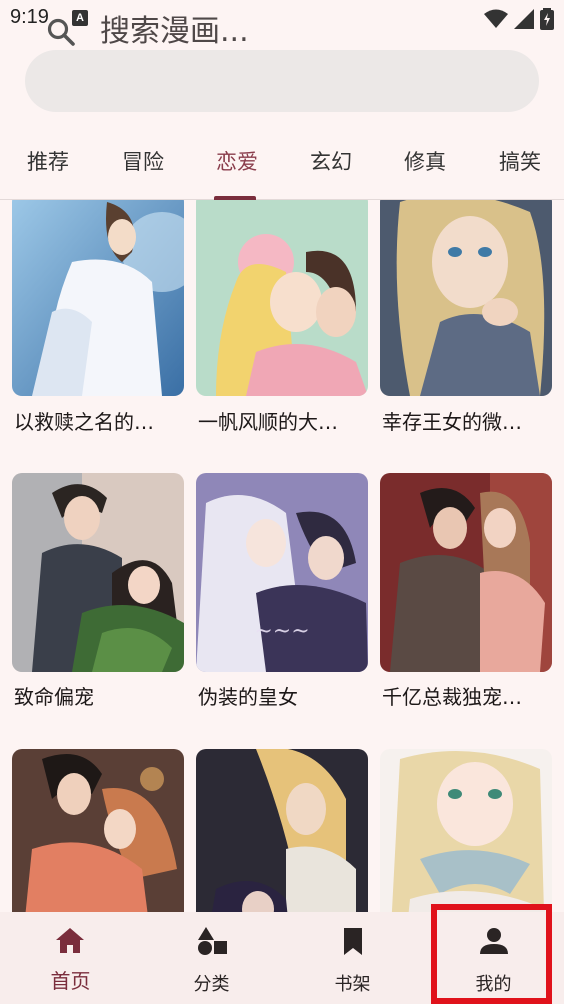 The height and width of the screenshot is (1004, 564). What do you see at coordinates (493, 958) in the screenshot?
I see `nav-profile: 我的` at bounding box center [493, 958].